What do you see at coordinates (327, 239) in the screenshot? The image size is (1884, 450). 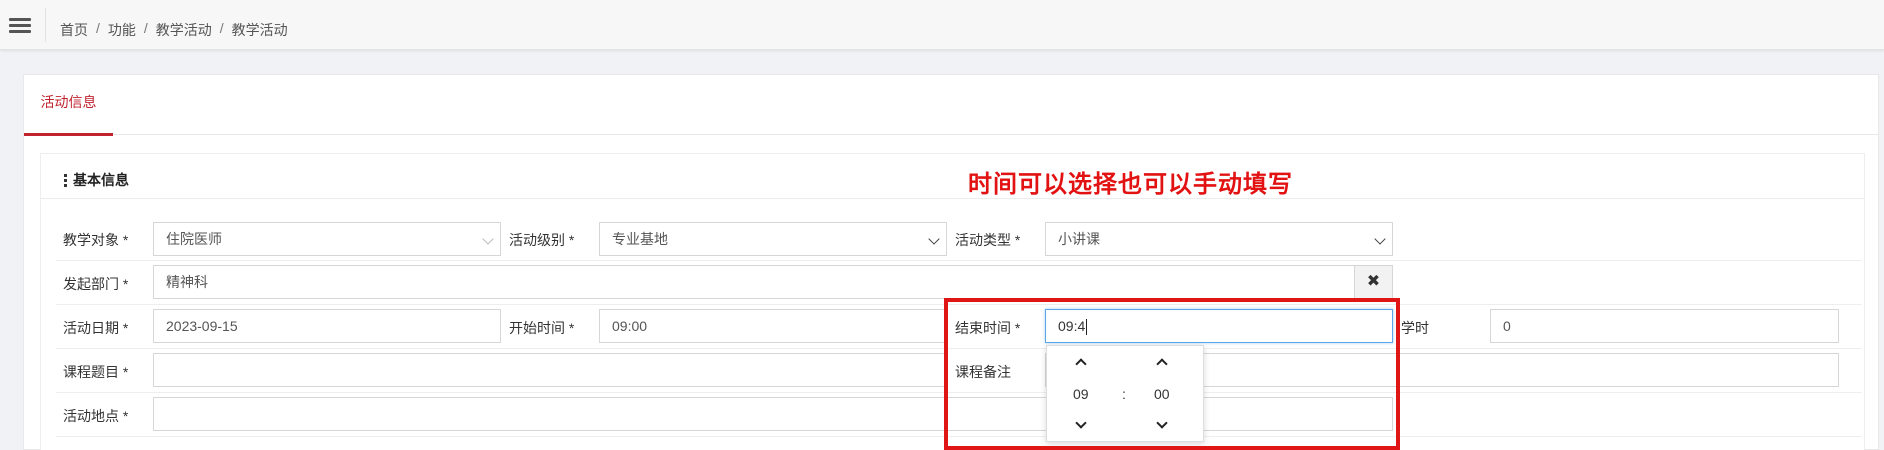 I see `target-select: 住院医师` at bounding box center [327, 239].